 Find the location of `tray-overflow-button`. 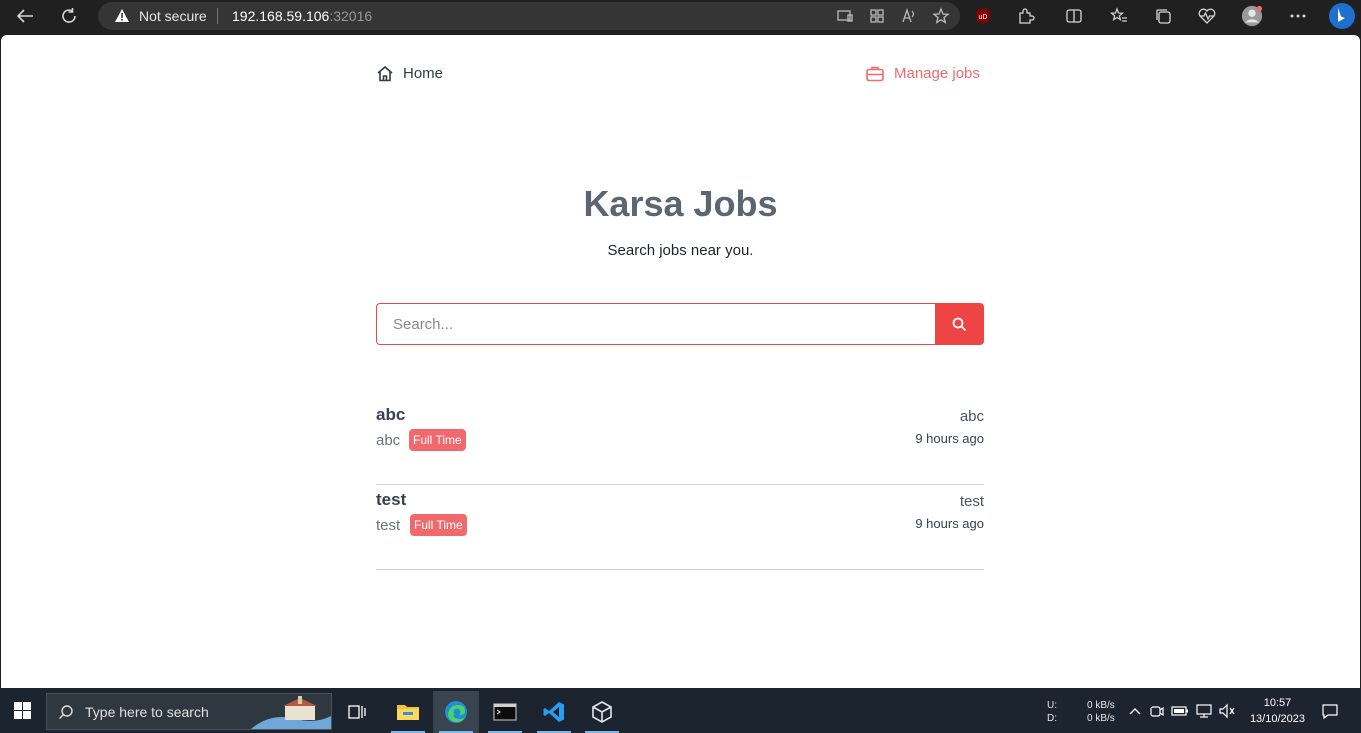

tray-overflow-button is located at coordinates (1135, 711).